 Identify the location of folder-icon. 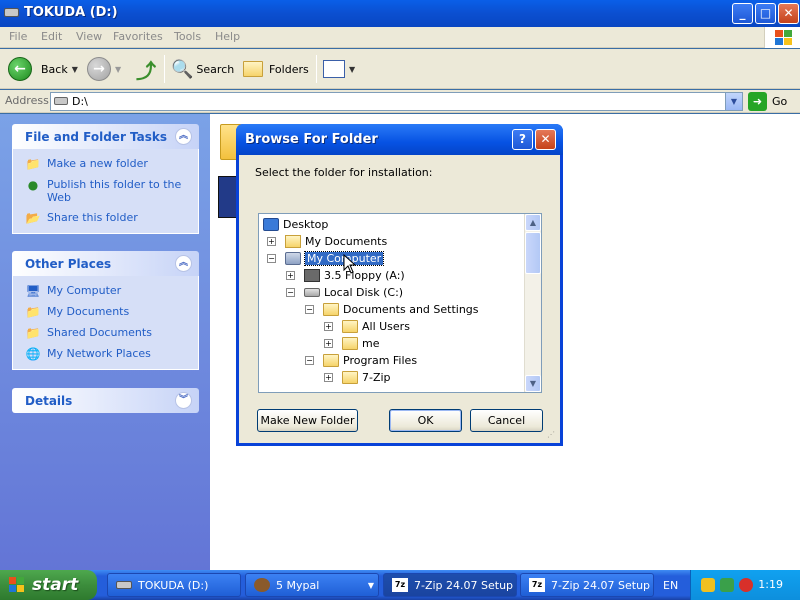
(350, 343).